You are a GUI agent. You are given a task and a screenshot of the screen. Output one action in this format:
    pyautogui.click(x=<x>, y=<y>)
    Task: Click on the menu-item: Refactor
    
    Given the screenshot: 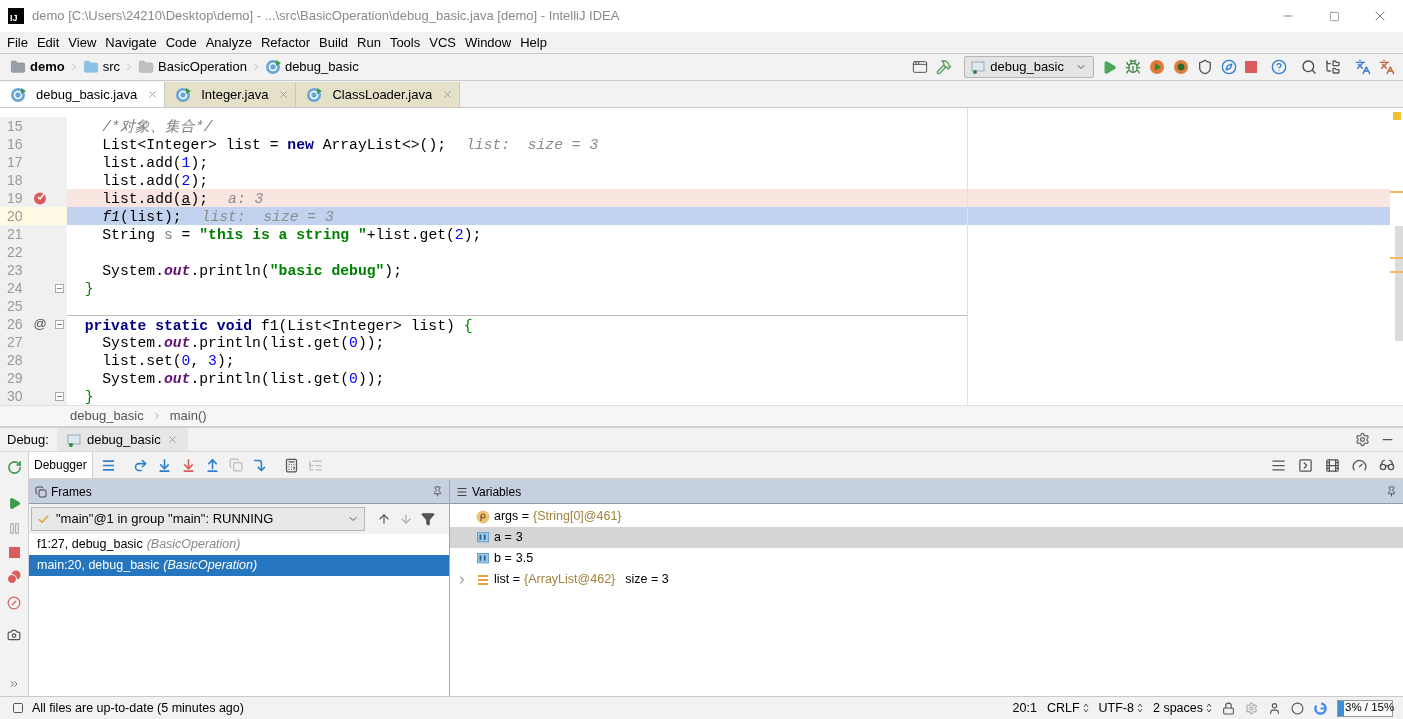 What is the action you would take?
    pyautogui.click(x=285, y=42)
    